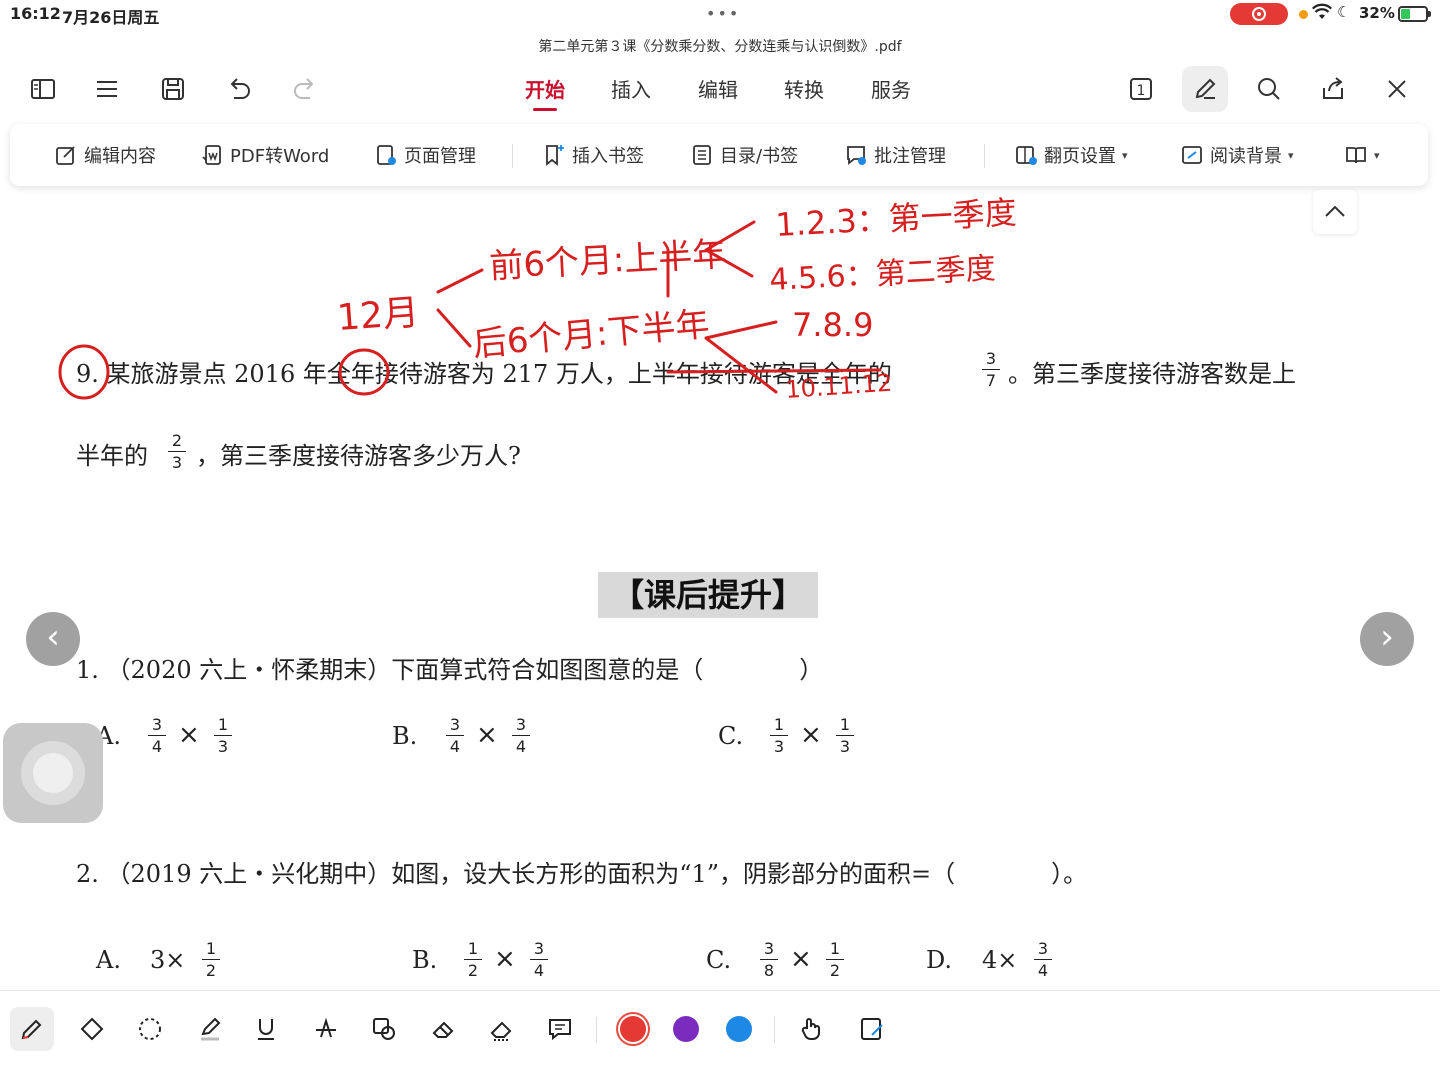 The height and width of the screenshot is (1080, 1440). I want to click on insert-bookmark-button: 插入书签, so click(593, 155).